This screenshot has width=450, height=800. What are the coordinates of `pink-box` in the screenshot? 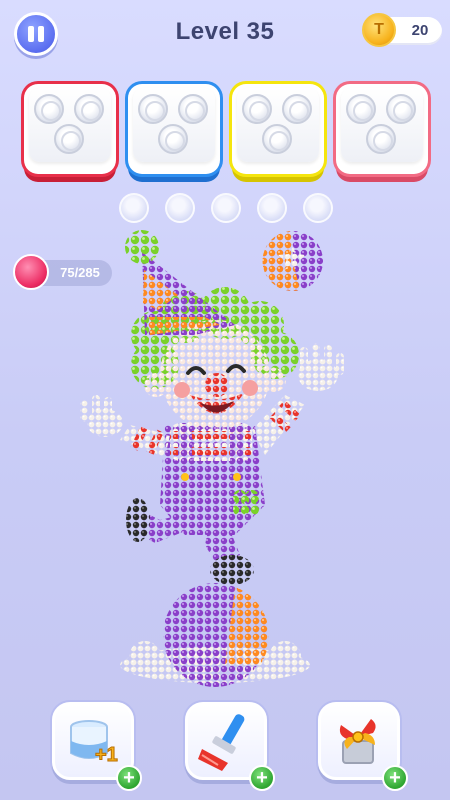 It's located at (382, 129).